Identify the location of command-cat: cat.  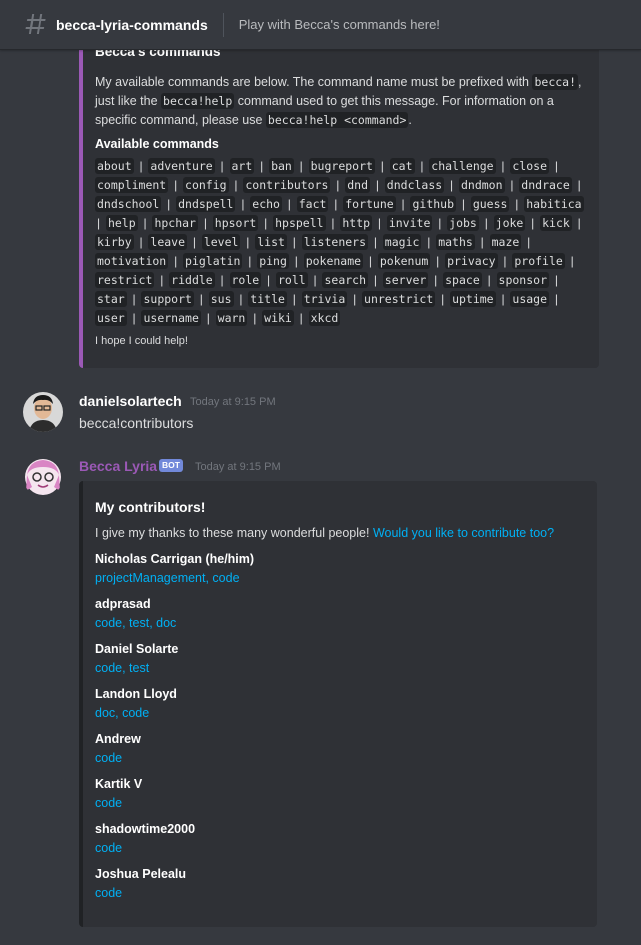
(402, 166).